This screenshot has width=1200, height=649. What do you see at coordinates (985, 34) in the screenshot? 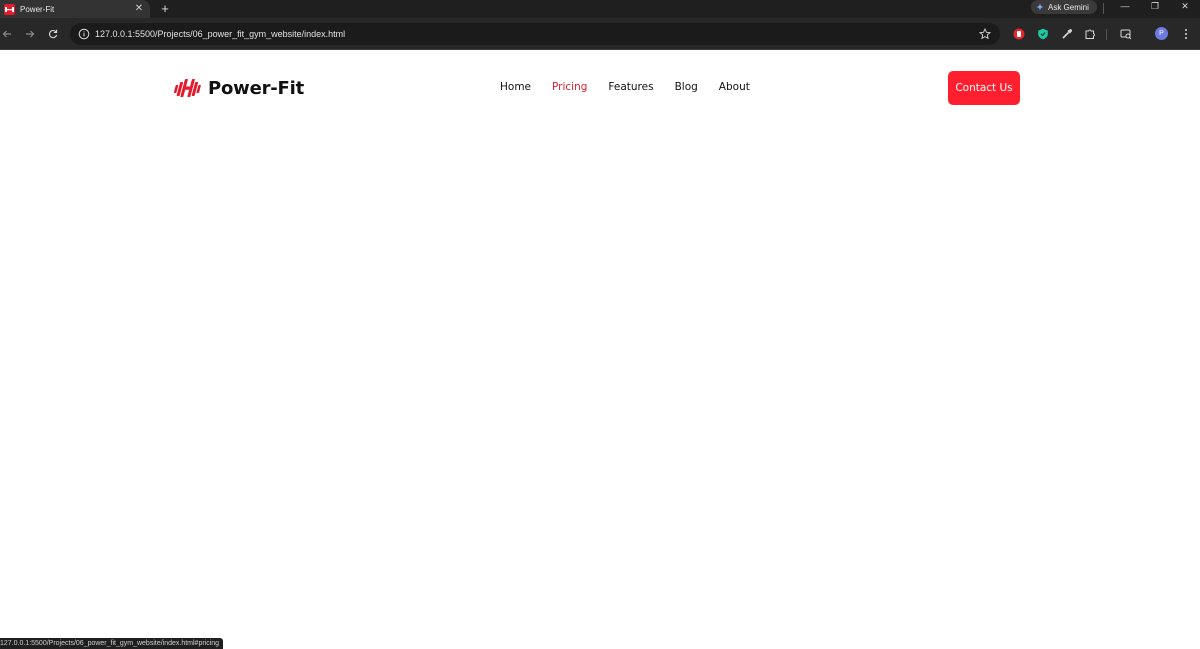
I see `bookmark-star-icon` at bounding box center [985, 34].